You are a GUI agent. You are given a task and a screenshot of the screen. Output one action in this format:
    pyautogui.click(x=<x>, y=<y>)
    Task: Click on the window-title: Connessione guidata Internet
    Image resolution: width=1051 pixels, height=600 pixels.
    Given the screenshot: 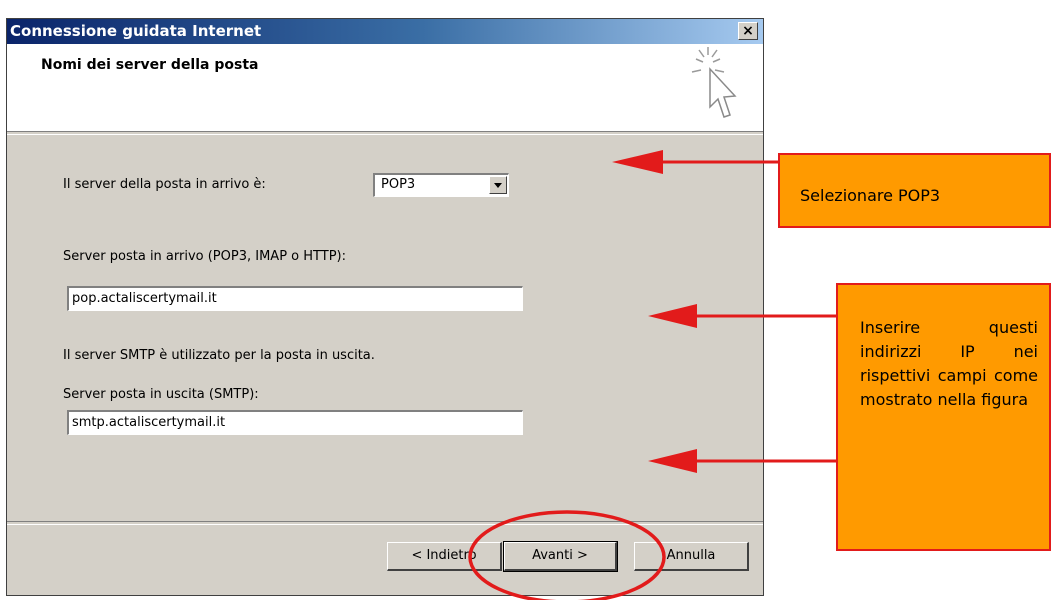 What is the action you would take?
    pyautogui.click(x=136, y=31)
    